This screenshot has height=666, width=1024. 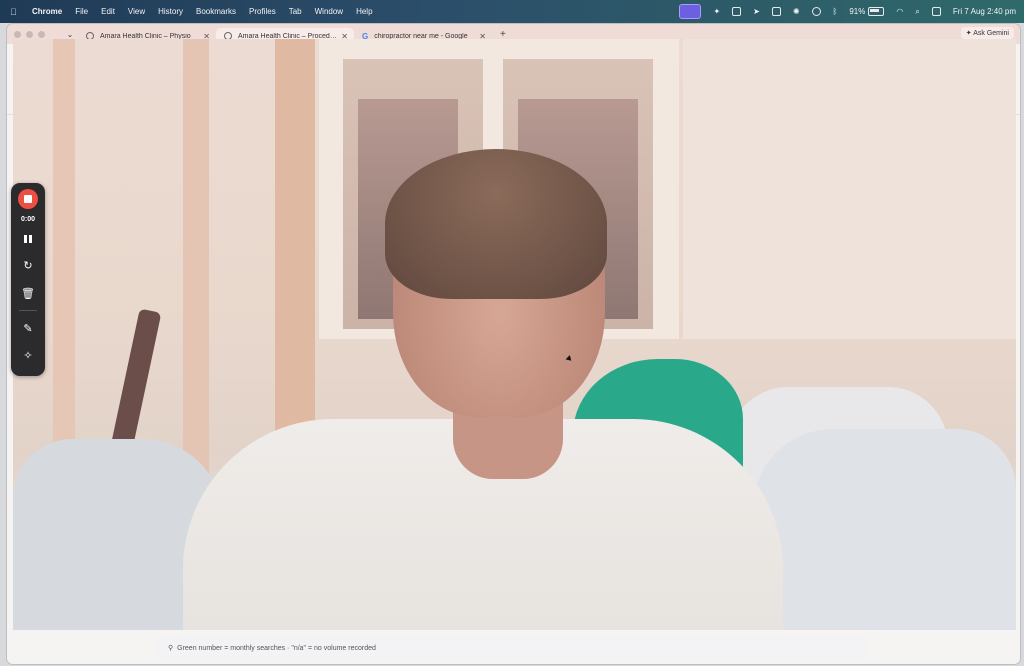 What do you see at coordinates (857, 11) in the screenshot?
I see `battery-percent: 91%` at bounding box center [857, 11].